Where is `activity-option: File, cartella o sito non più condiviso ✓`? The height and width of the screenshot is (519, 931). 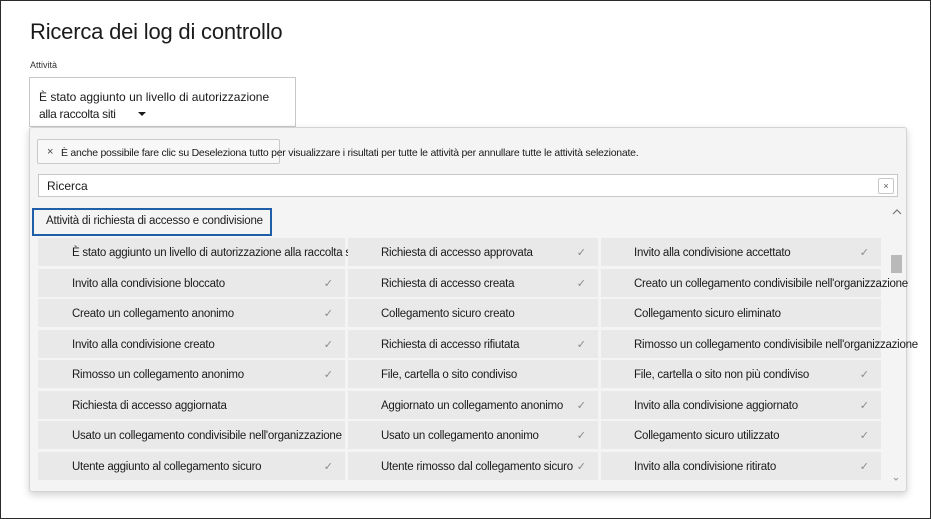
activity-option: File, cartella o sito non più condiviso ✓ is located at coordinates (741, 374).